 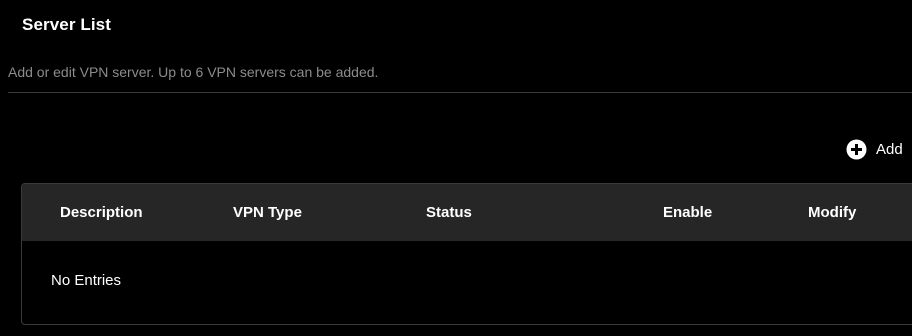 What do you see at coordinates (688, 212) in the screenshot?
I see `column-header-enable: Enable` at bounding box center [688, 212].